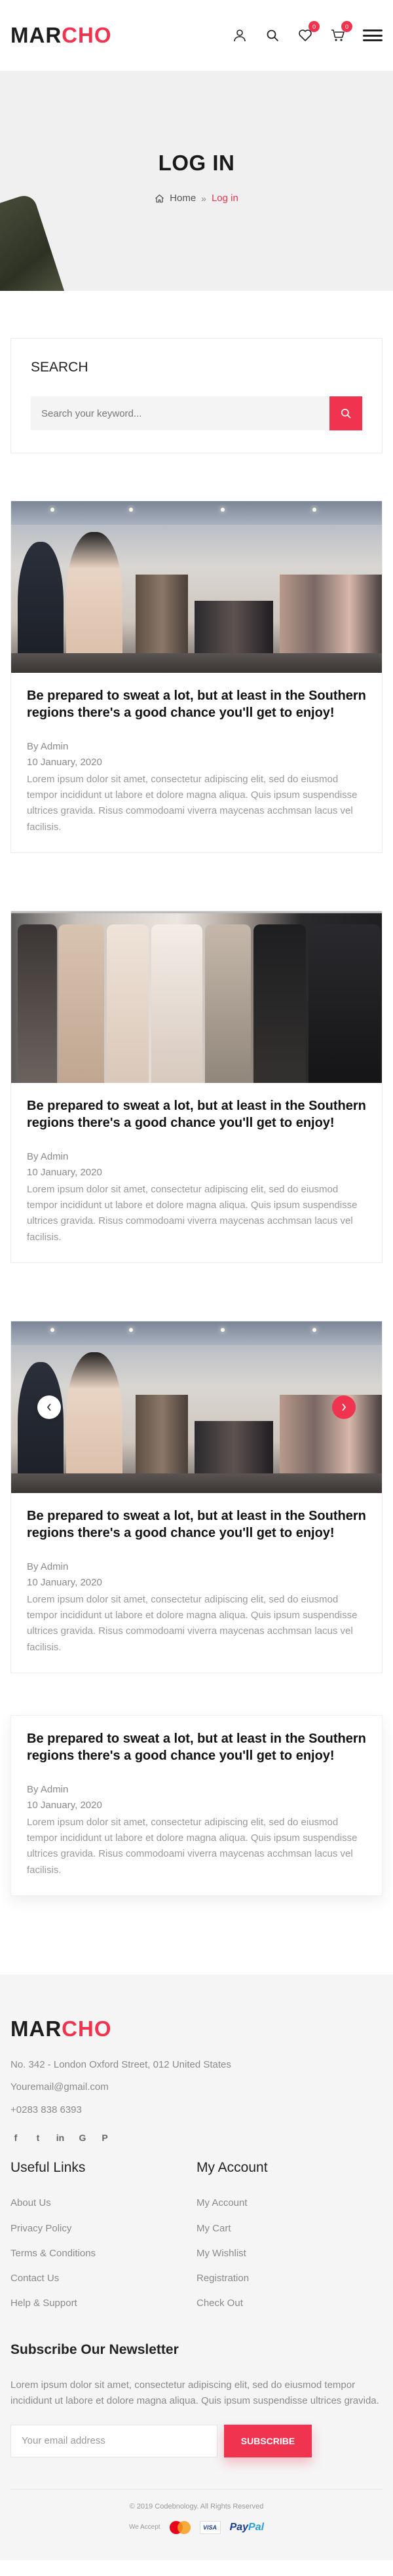  I want to click on footer-link-about: About Us, so click(103, 2203).